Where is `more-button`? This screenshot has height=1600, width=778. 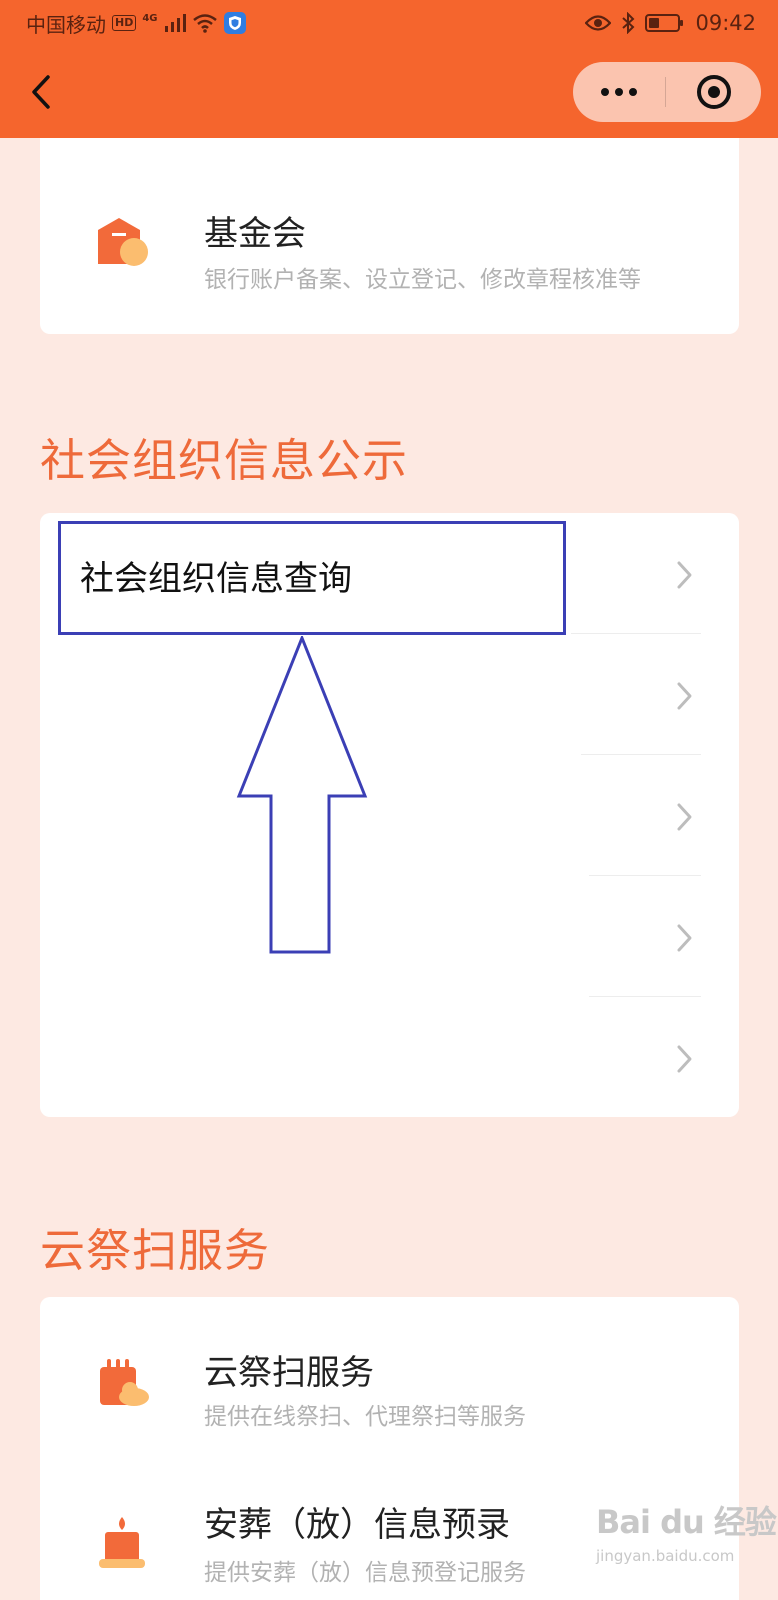
more-button is located at coordinates (619, 92).